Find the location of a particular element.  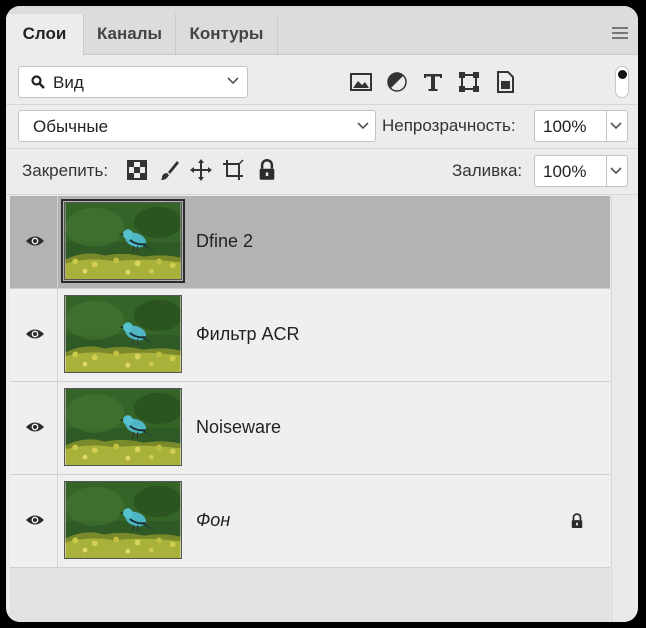

layer-row: Dfine 2 is located at coordinates (310, 242).